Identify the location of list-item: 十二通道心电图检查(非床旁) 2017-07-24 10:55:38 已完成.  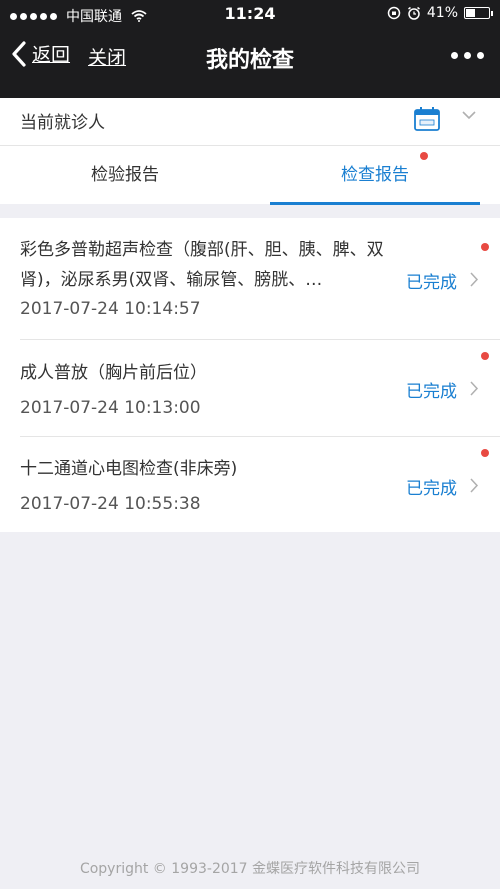
(250, 484).